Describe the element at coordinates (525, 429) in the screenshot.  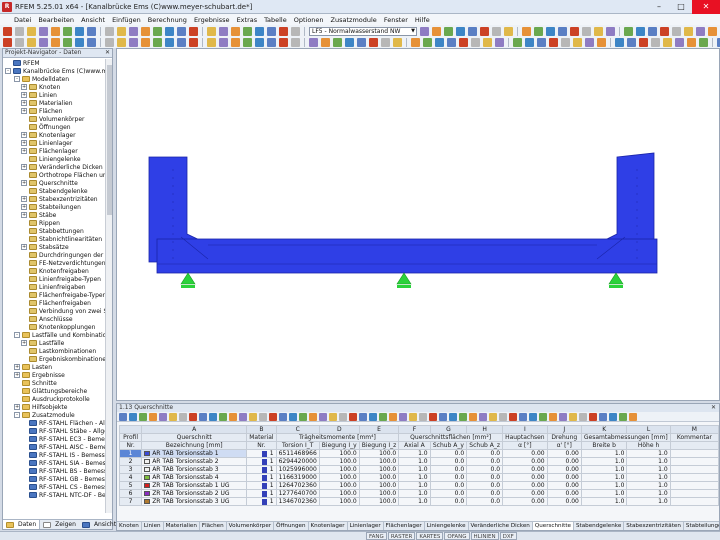
I see `column-letter-I: I` at that location.